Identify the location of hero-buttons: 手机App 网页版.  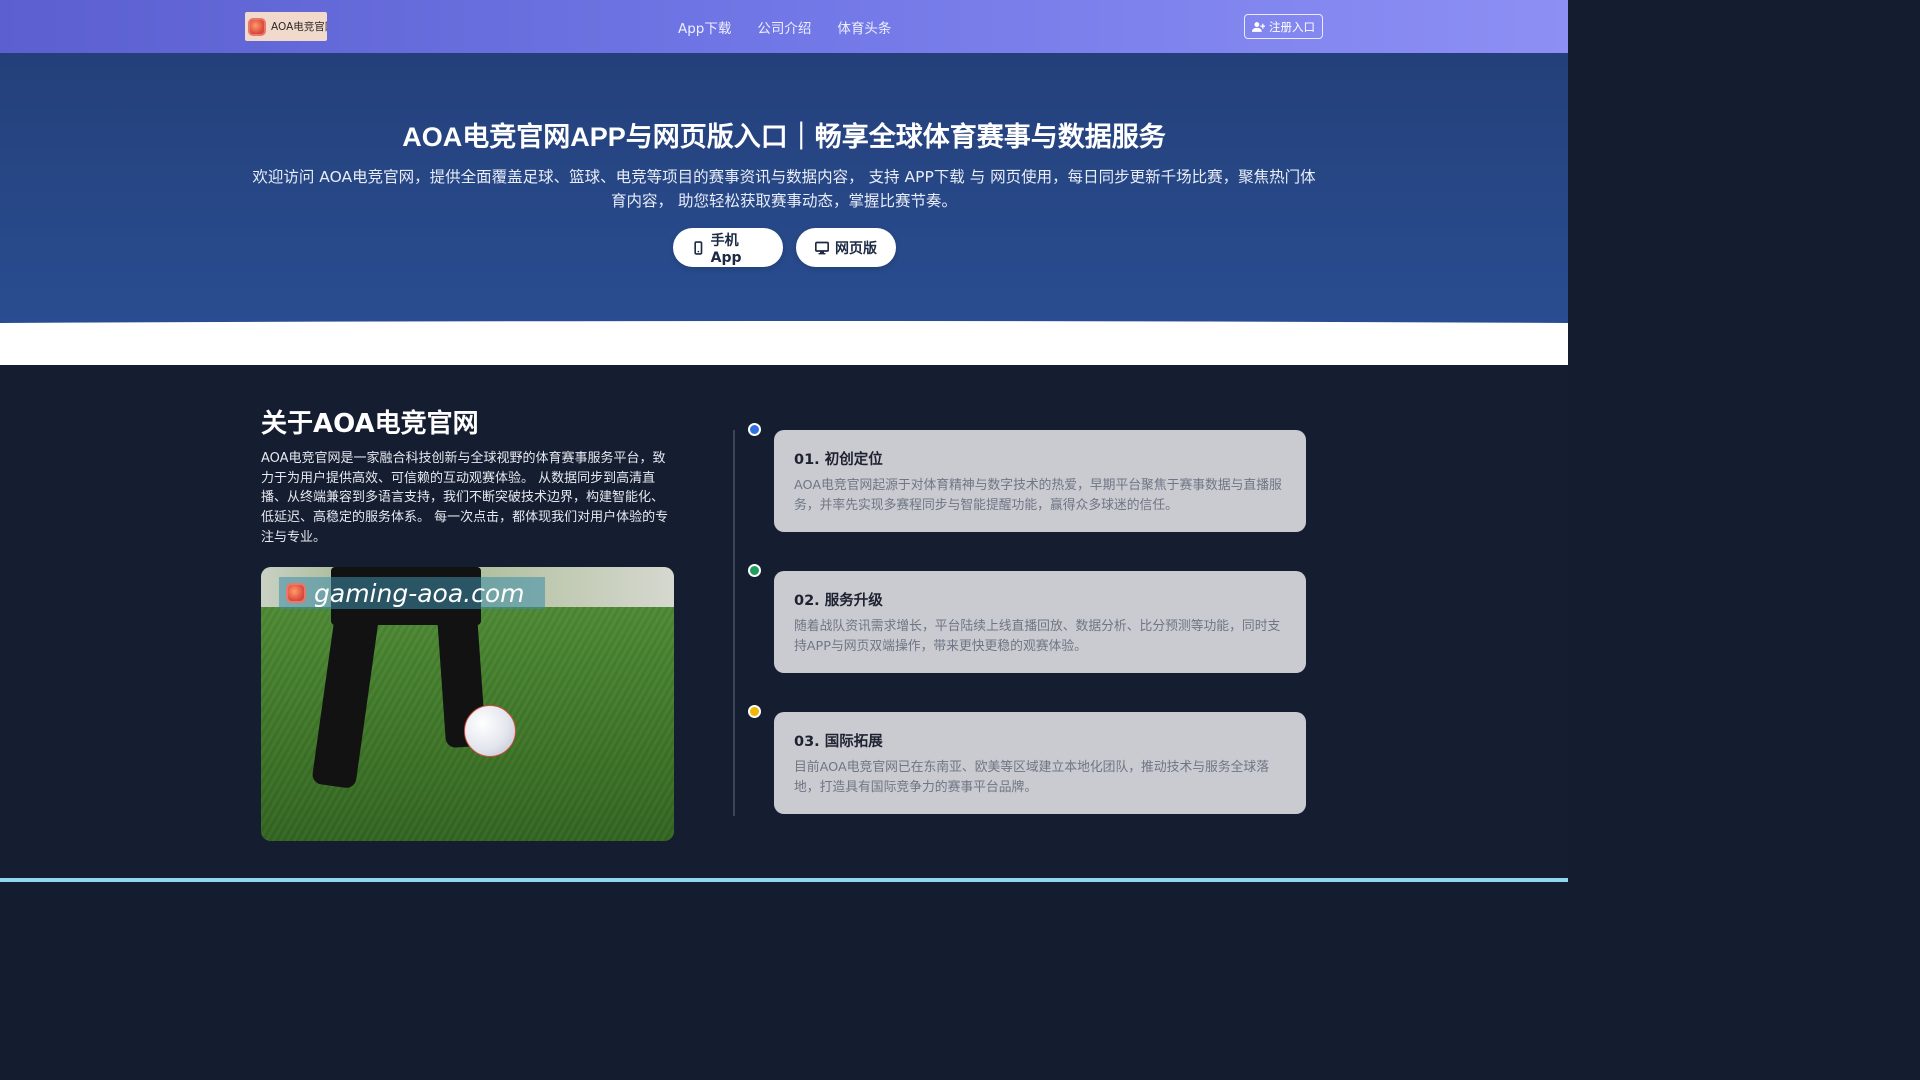
(784, 247).